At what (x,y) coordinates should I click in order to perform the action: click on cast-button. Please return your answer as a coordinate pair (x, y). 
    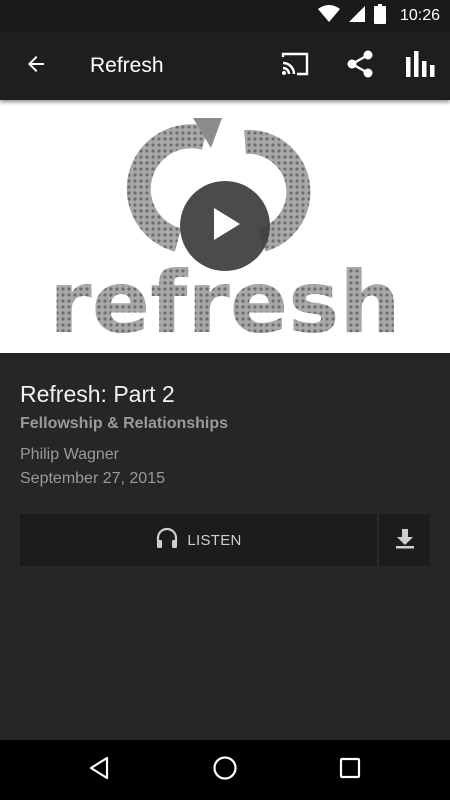
    Looking at the image, I should click on (295, 66).